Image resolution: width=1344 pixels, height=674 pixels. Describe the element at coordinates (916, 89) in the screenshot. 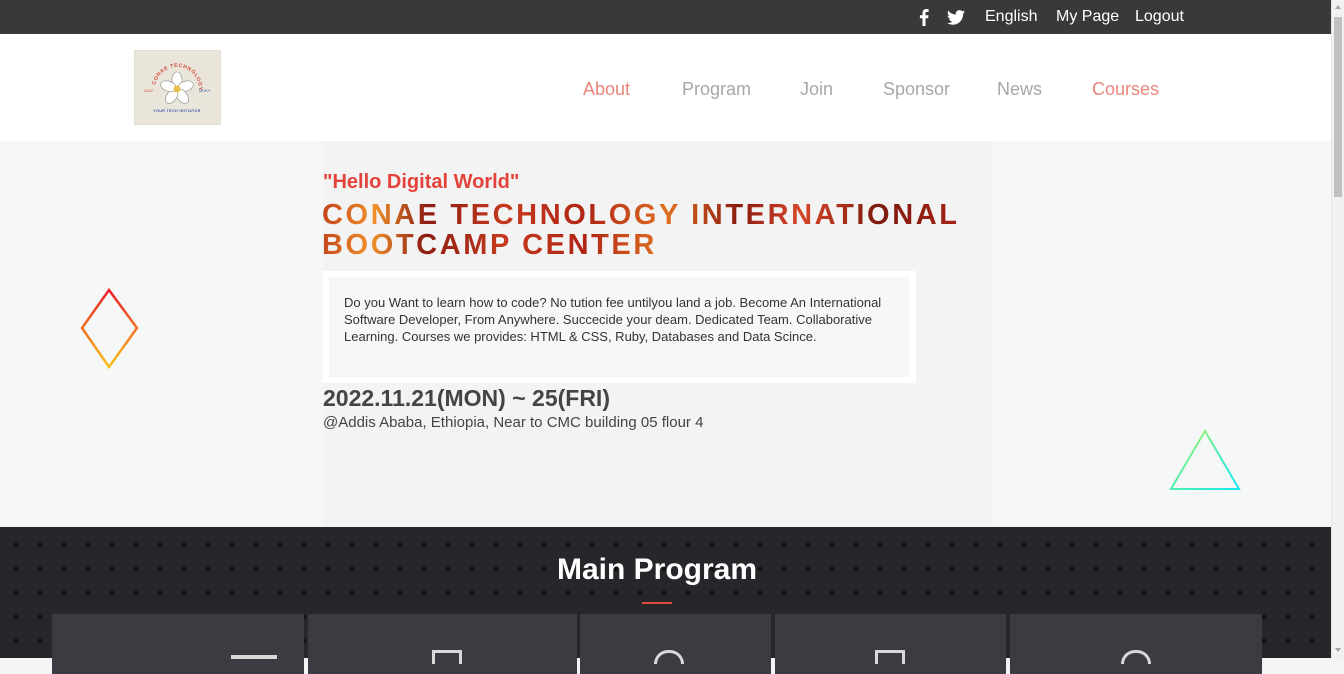

I see `nav-item-sponsor: Sponsor` at that location.